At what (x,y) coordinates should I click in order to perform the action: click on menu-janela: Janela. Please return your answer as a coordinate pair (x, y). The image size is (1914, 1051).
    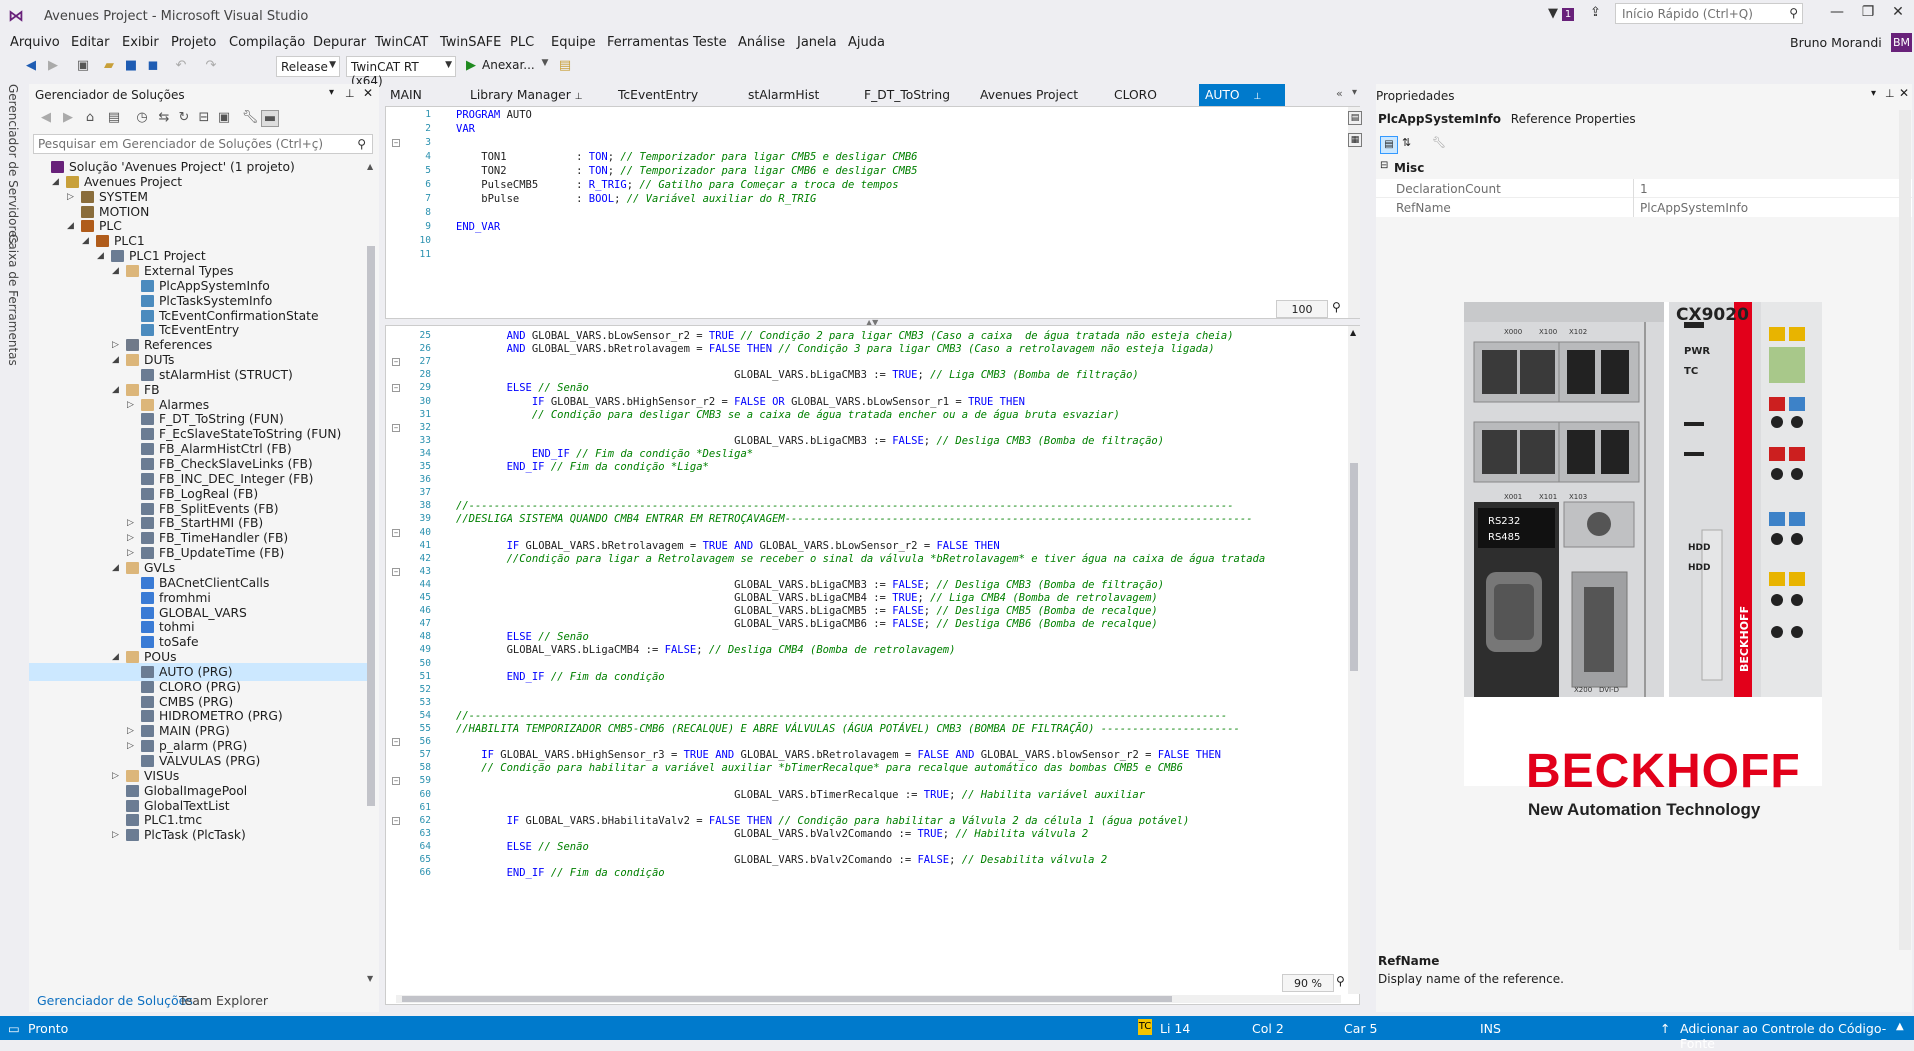
    Looking at the image, I should click on (817, 42).